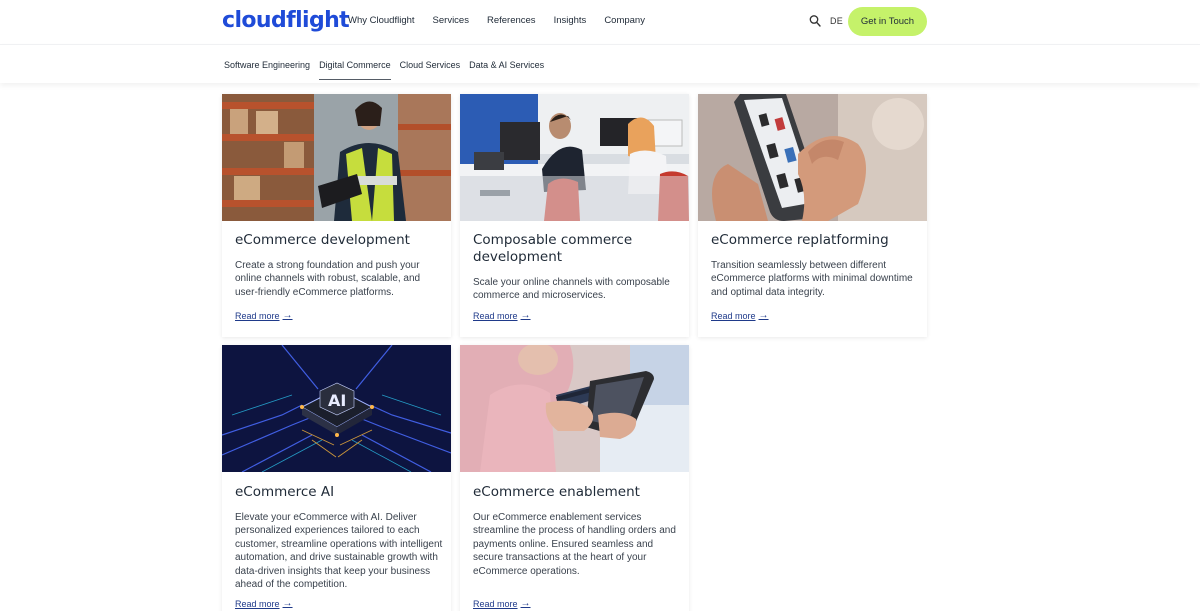  Describe the element at coordinates (836, 21) in the screenshot. I see `language-switch: DE` at that location.